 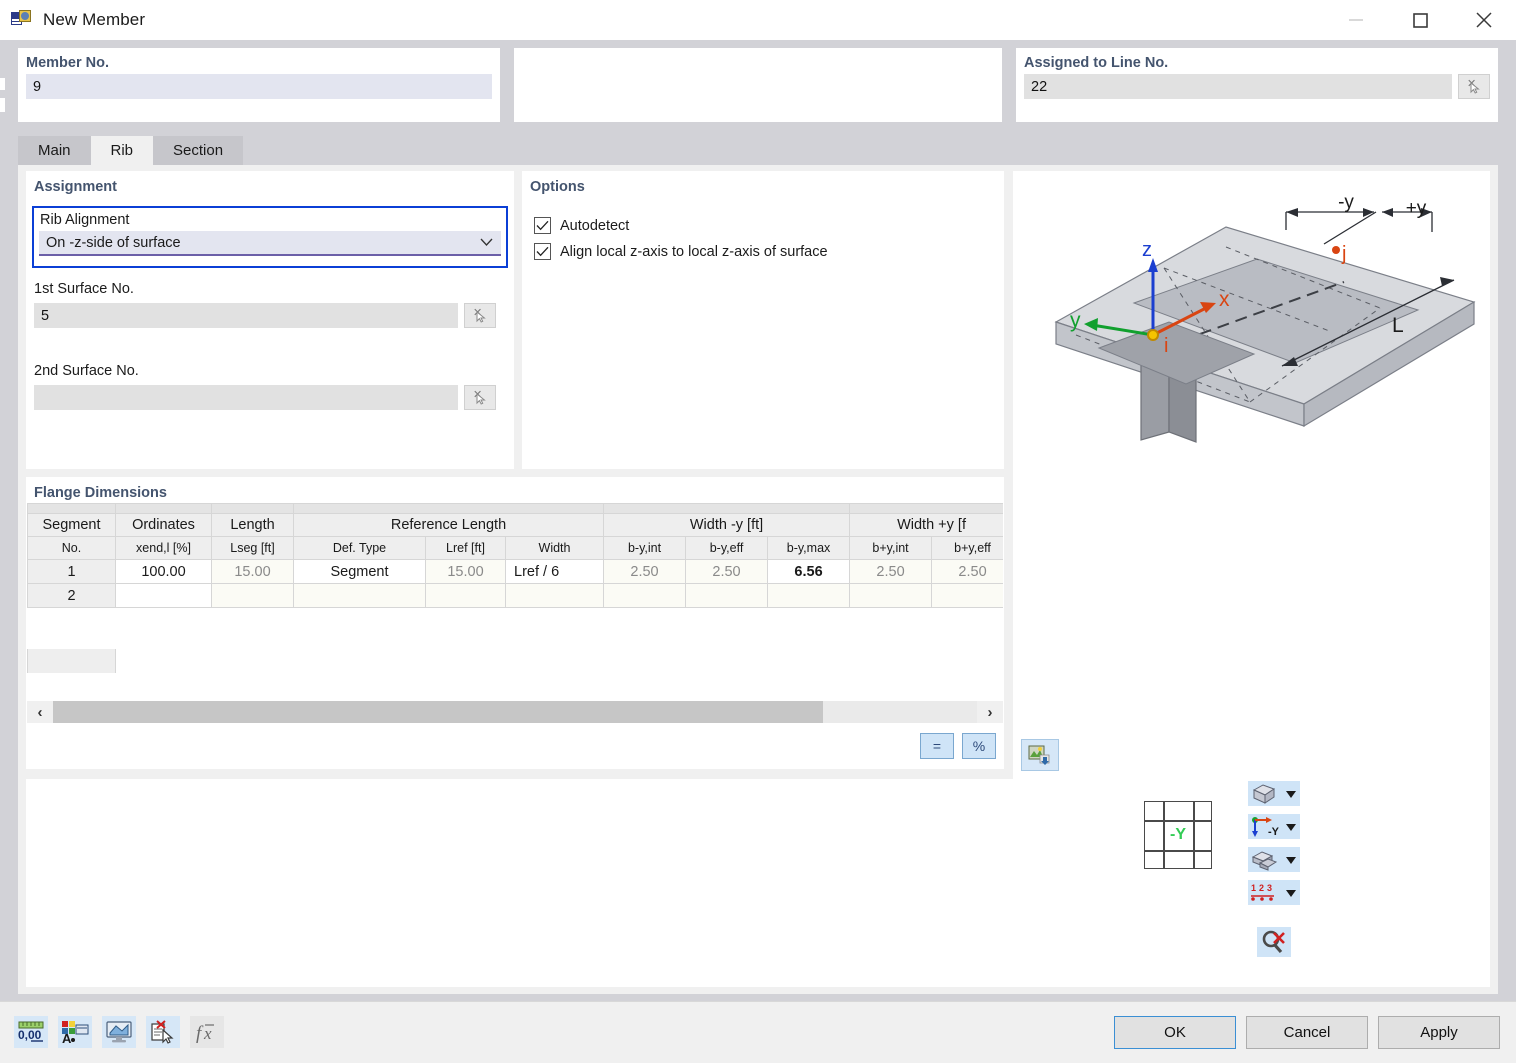 I want to click on view-tool-buttons: -Y 1 2 3, so click(x=1274, y=869).